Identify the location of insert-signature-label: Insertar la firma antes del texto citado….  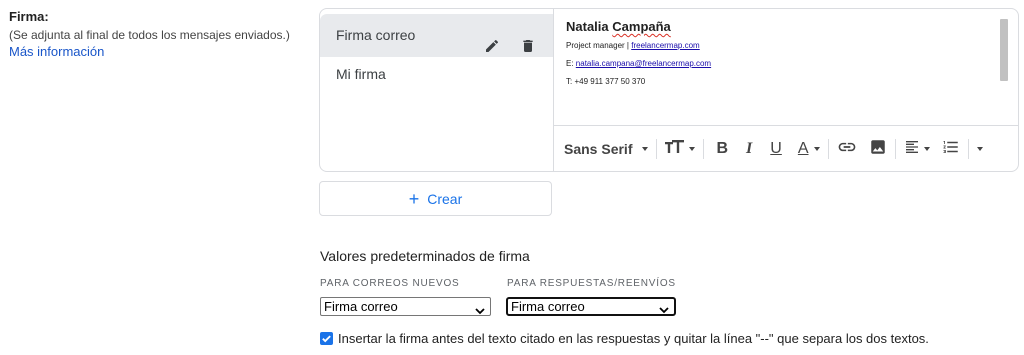
(633, 338).